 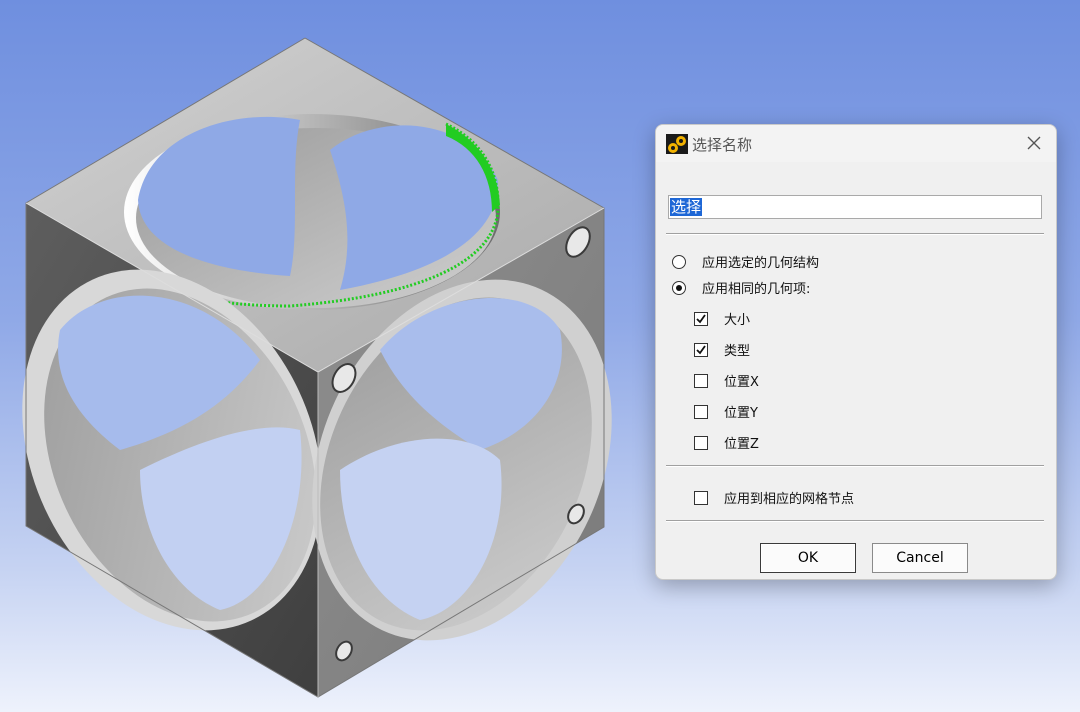 I want to click on checkbox-type: 类型, so click(x=722, y=349).